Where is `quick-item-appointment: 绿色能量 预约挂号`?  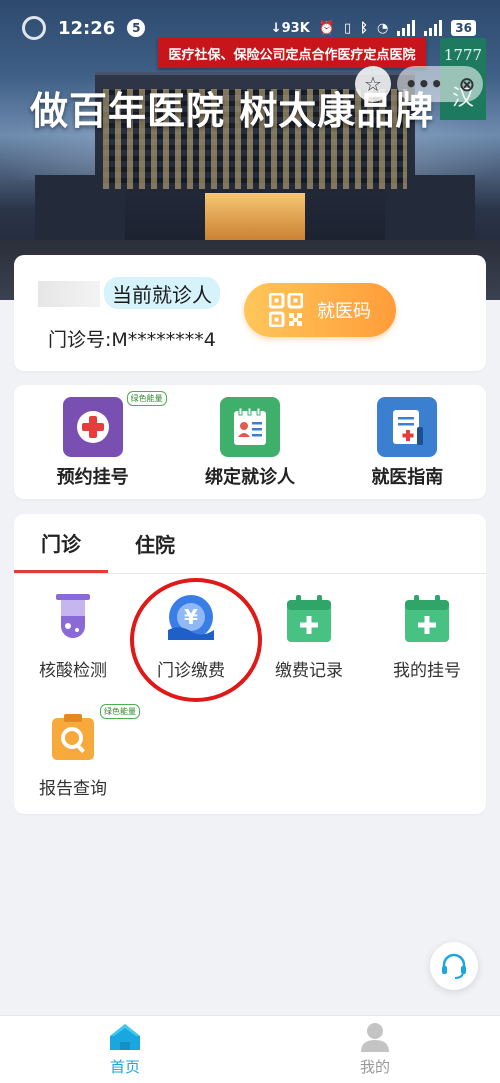 quick-item-appointment: 绿色能量 预约挂号 is located at coordinates (95, 445).